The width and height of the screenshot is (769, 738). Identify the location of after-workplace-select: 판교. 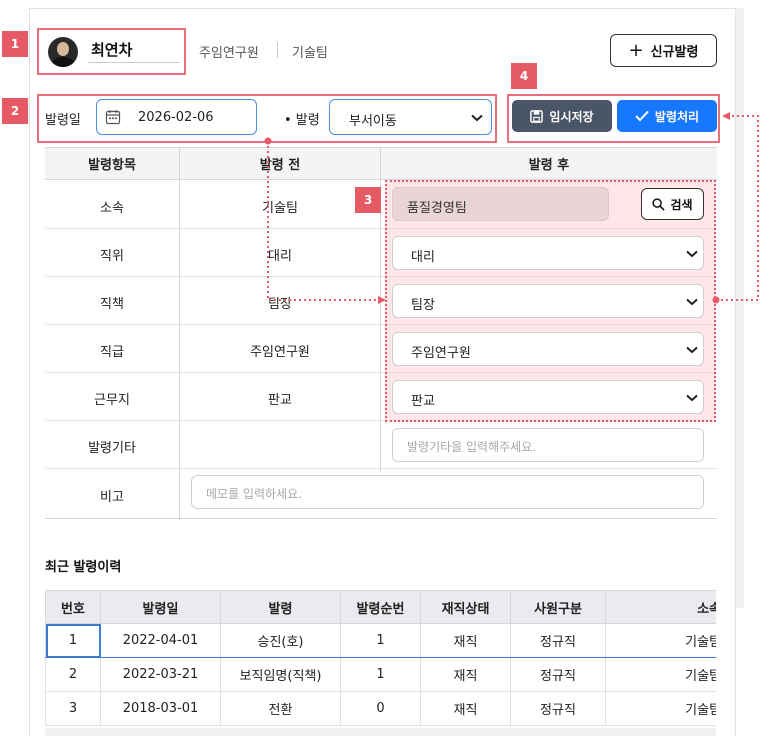
(548, 397).